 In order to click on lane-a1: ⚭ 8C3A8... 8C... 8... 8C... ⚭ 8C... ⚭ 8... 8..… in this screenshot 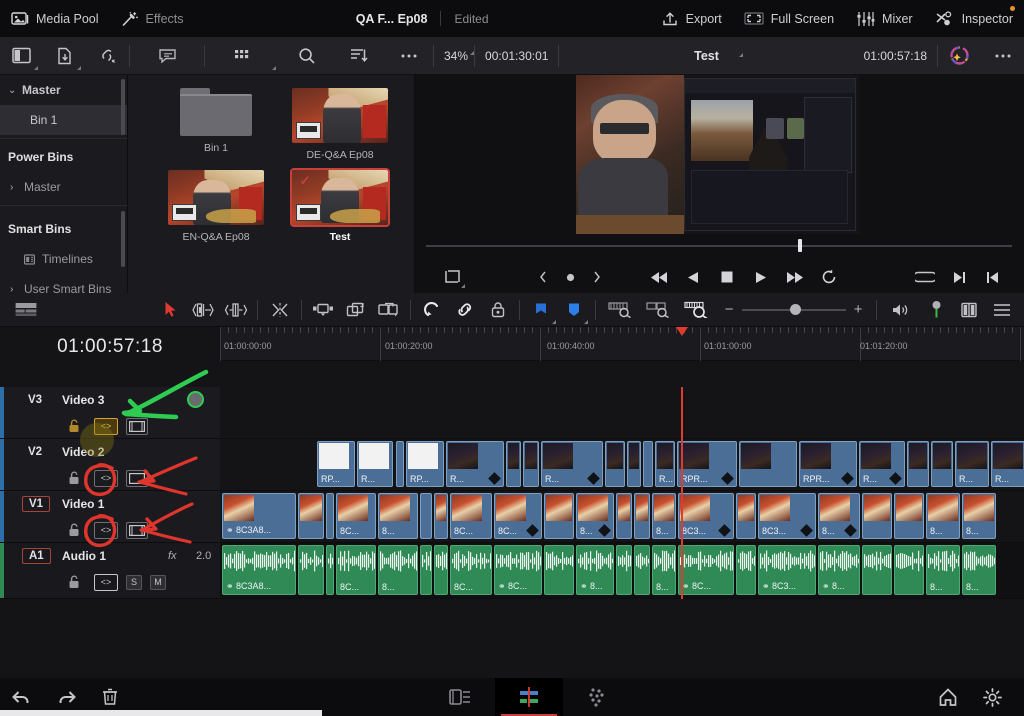, I will do `click(622, 571)`.